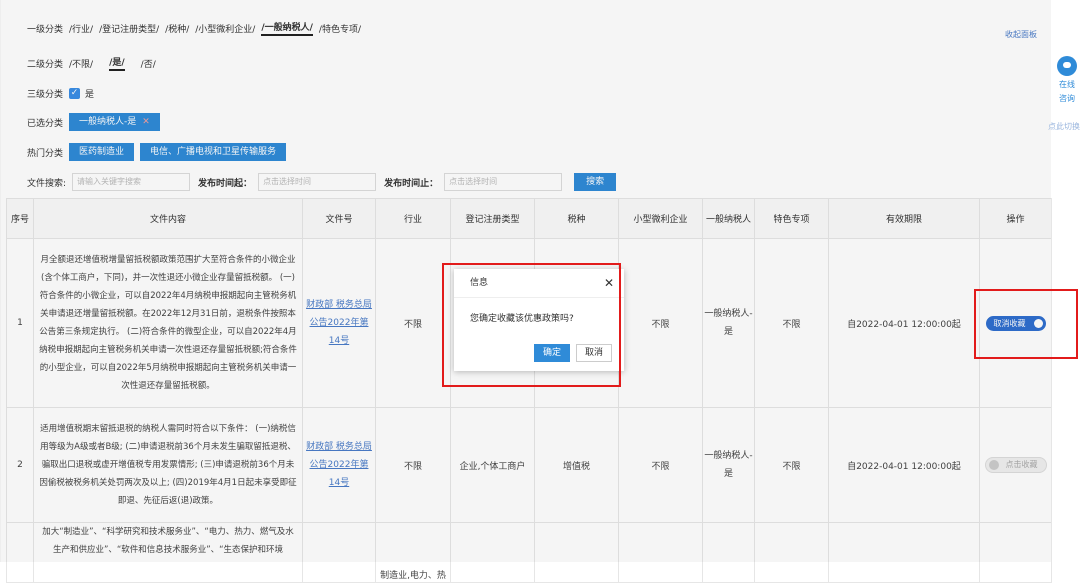 The height and width of the screenshot is (583, 1080). What do you see at coordinates (1067, 98) in the screenshot?
I see `consult-label-2: 咨询` at bounding box center [1067, 98].